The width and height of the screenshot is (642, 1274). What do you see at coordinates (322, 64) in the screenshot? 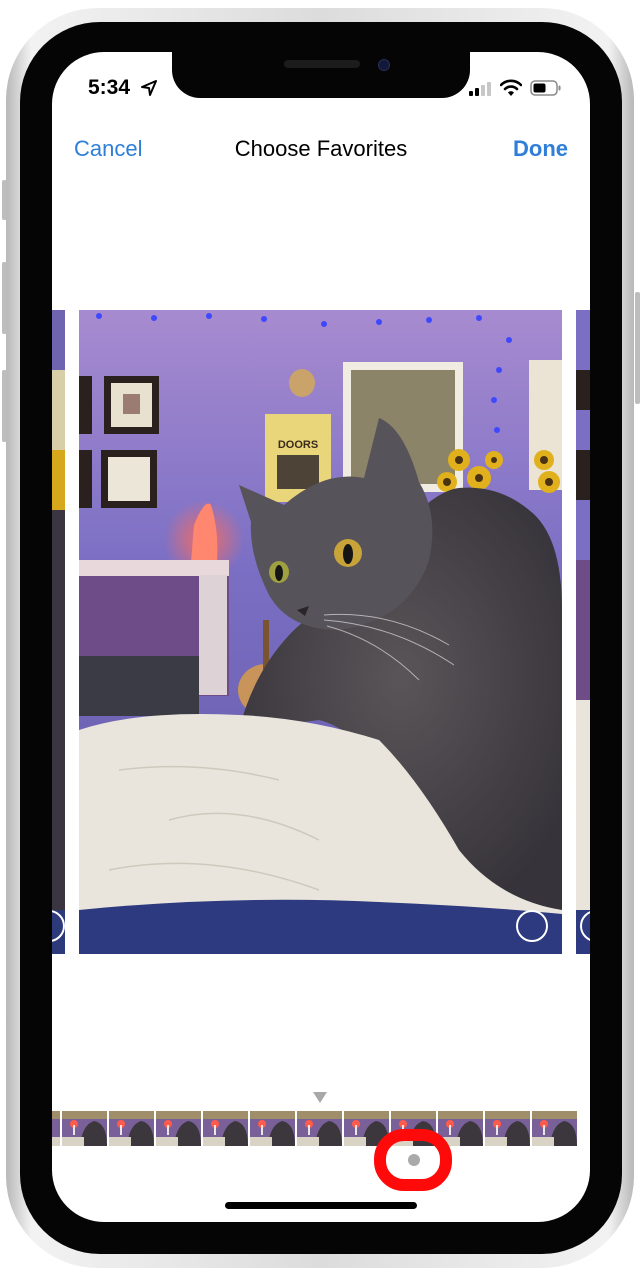
I see `speaker-grille` at bounding box center [322, 64].